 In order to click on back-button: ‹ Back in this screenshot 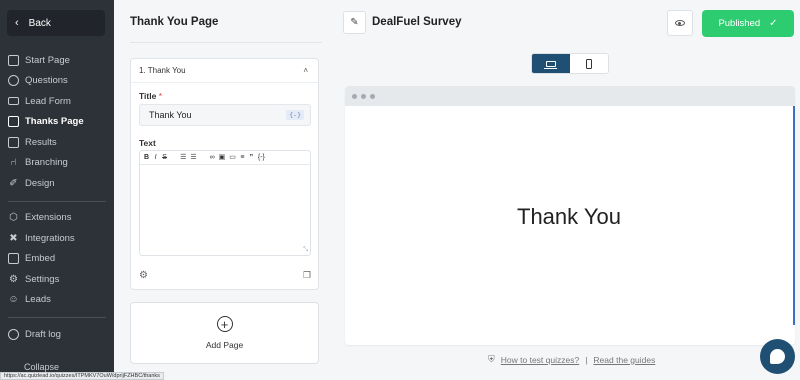, I will do `click(56, 23)`.